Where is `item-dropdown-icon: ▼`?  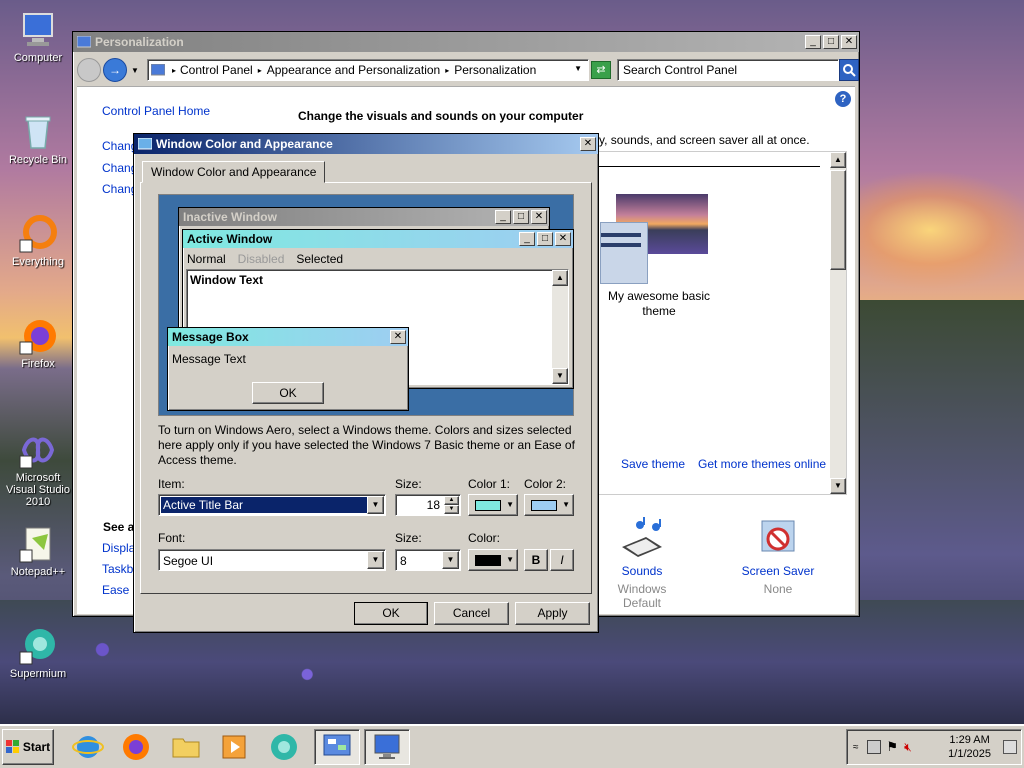
item-dropdown-icon: ▼ is located at coordinates (375, 505).